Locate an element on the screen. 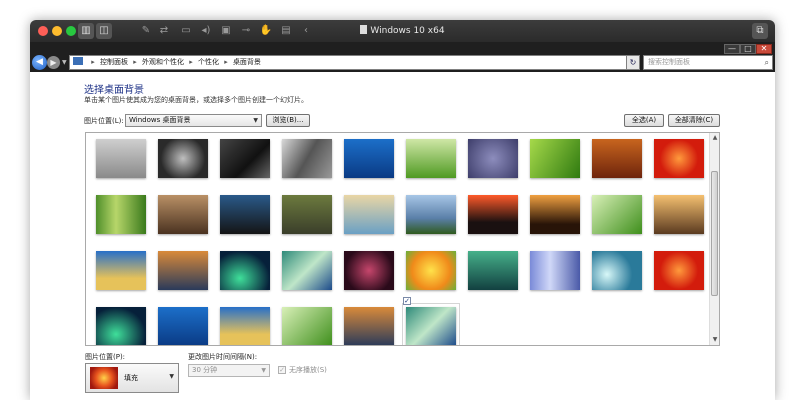 Image resolution: width=805 pixels, height=400 pixels. scrollbar-thumb is located at coordinates (714, 233).